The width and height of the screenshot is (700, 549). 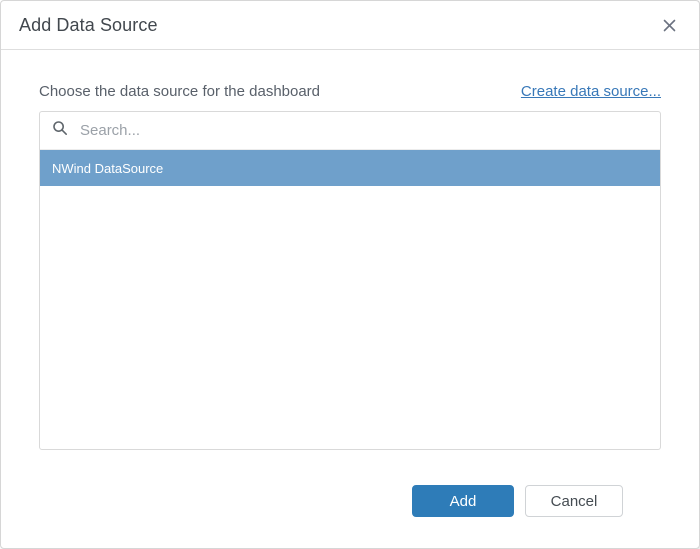 I want to click on add-button: Add, so click(x=463, y=501).